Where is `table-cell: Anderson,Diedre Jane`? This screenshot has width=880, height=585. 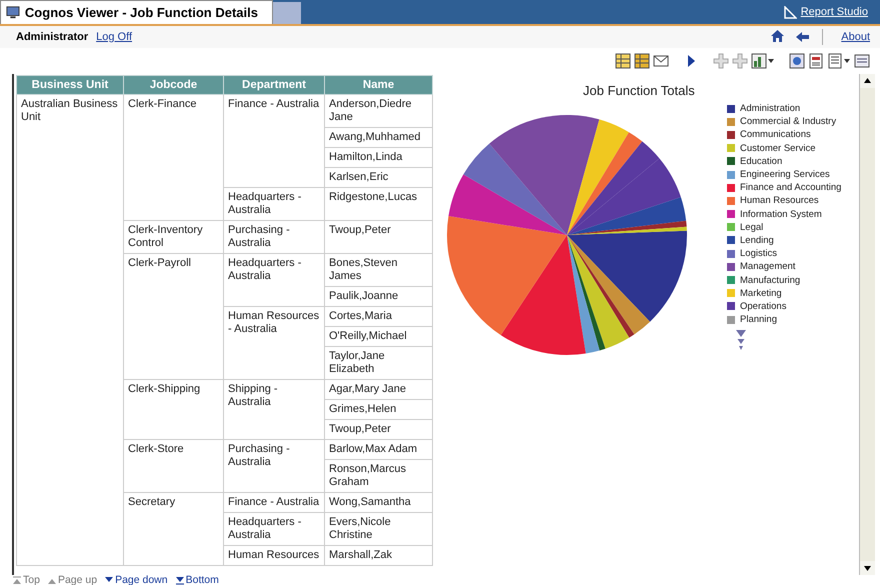 table-cell: Anderson,Diedre Jane is located at coordinates (378, 111).